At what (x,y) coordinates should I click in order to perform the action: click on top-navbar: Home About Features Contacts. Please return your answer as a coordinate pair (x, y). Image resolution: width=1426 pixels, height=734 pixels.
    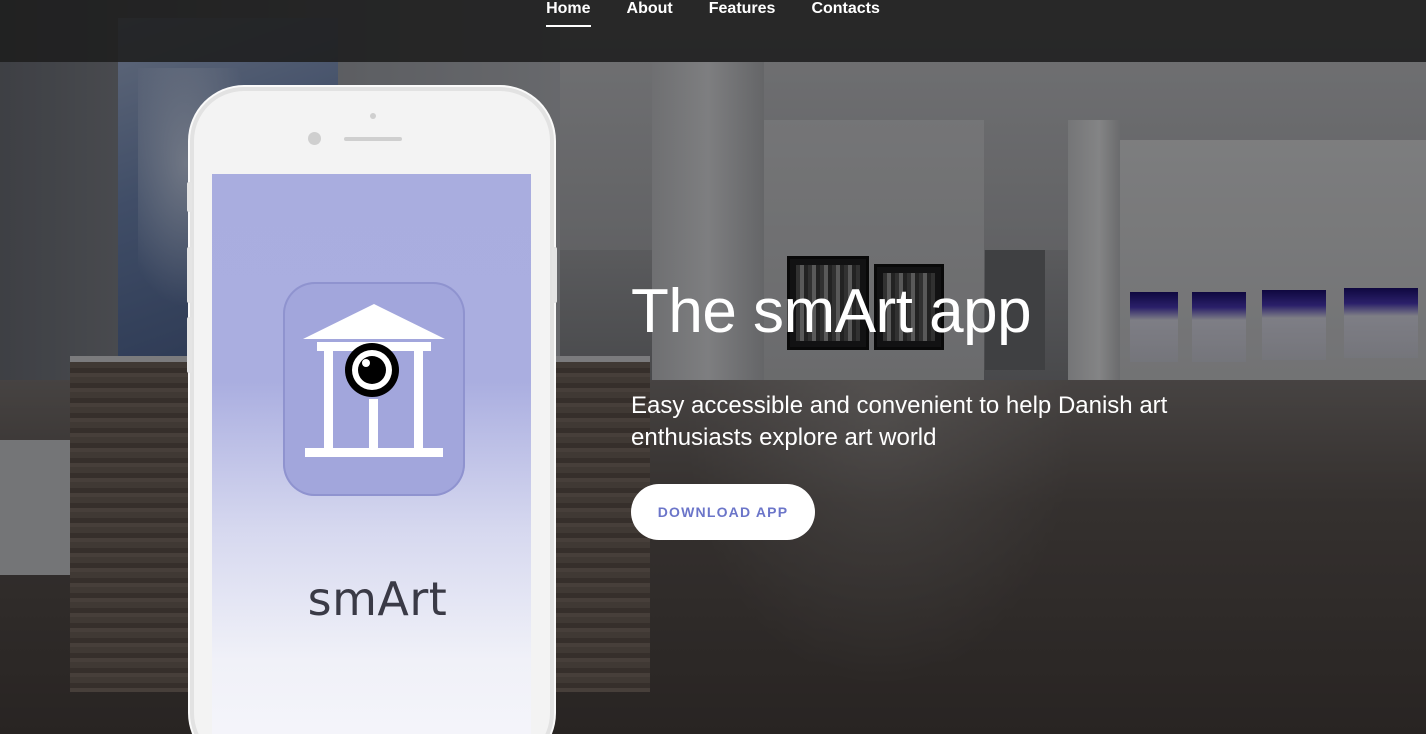
    Looking at the image, I should click on (713, 31).